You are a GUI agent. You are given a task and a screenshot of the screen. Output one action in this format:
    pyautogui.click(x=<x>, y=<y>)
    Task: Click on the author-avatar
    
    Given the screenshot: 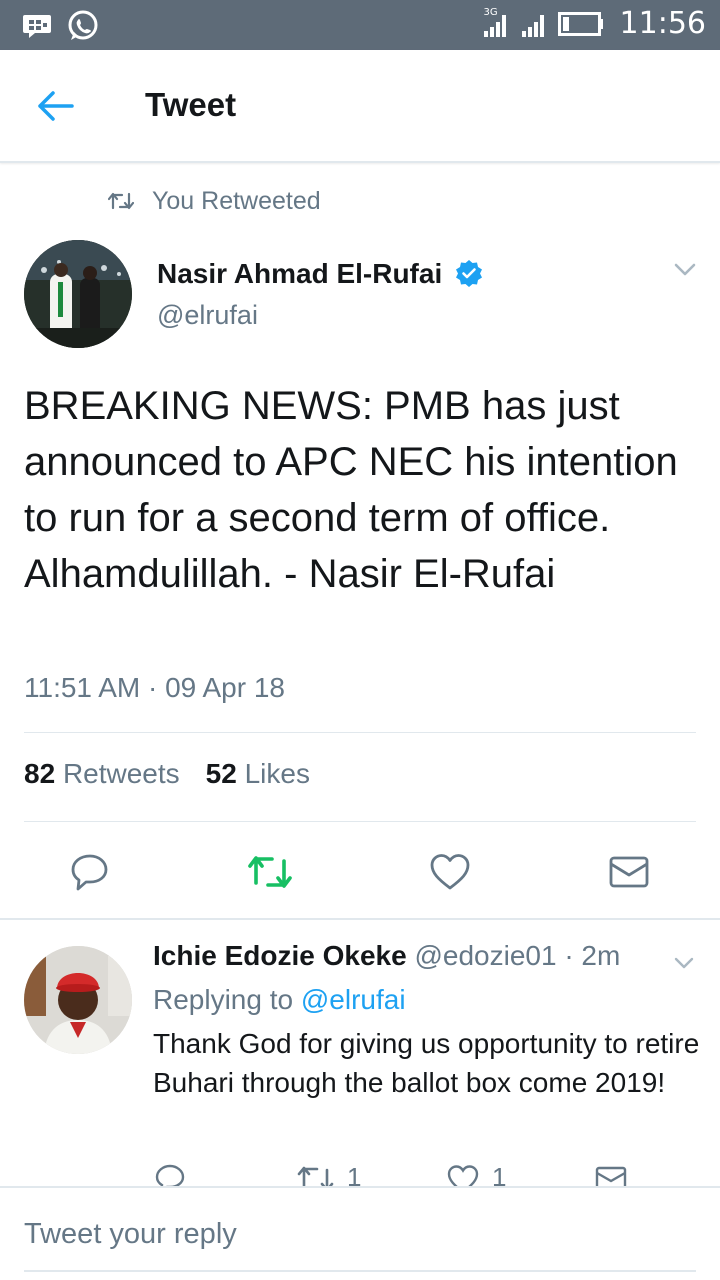 What is the action you would take?
    pyautogui.click(x=78, y=294)
    